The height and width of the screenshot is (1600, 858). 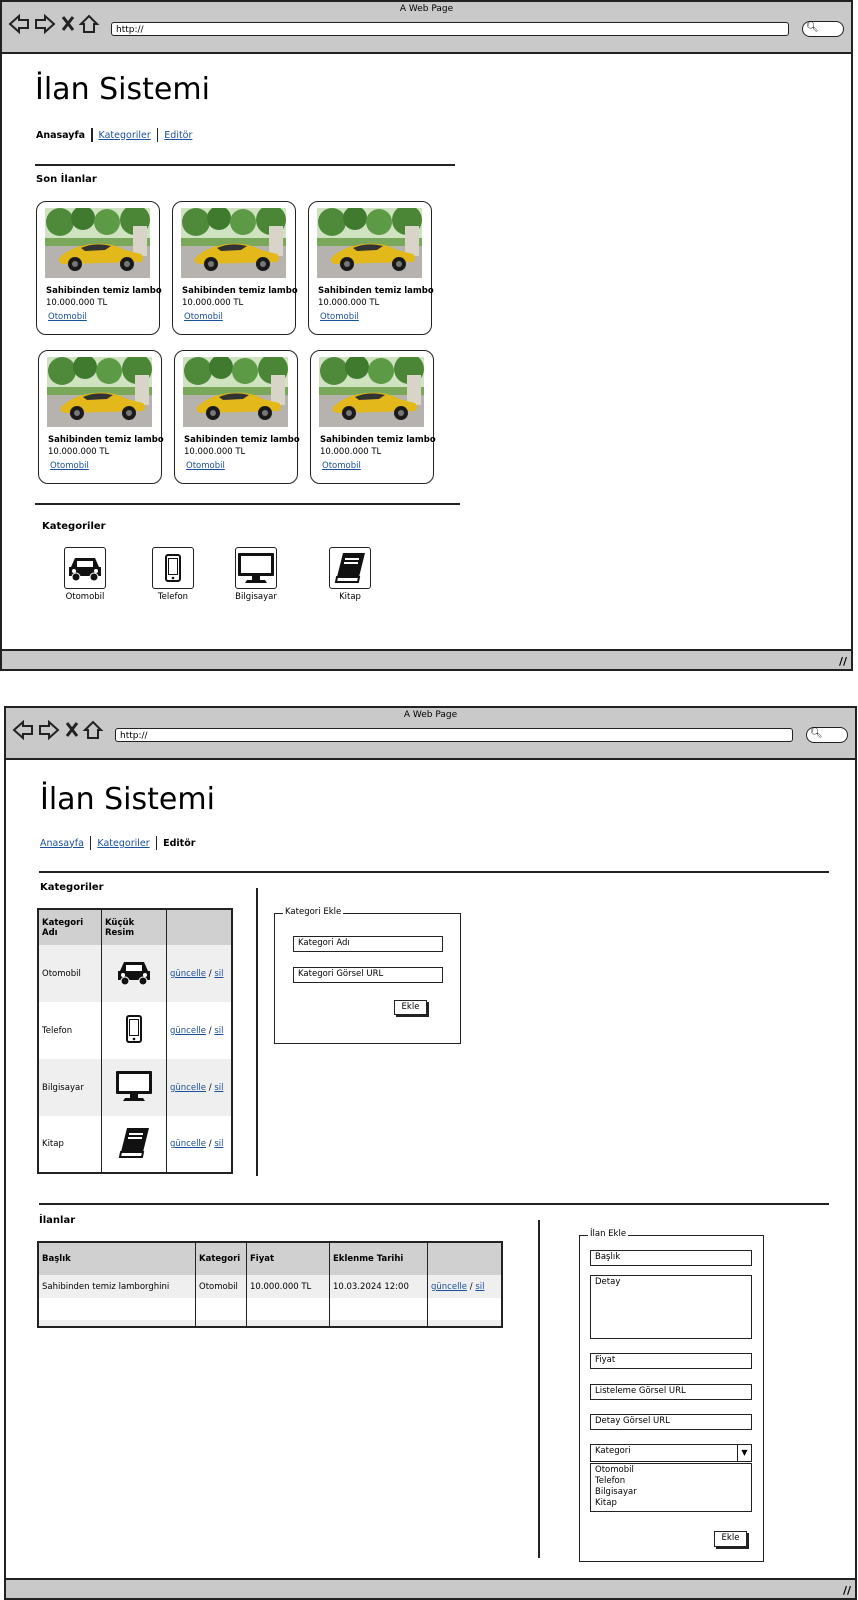 I want to click on column-header: Küçük Resim, so click(x=134, y=927).